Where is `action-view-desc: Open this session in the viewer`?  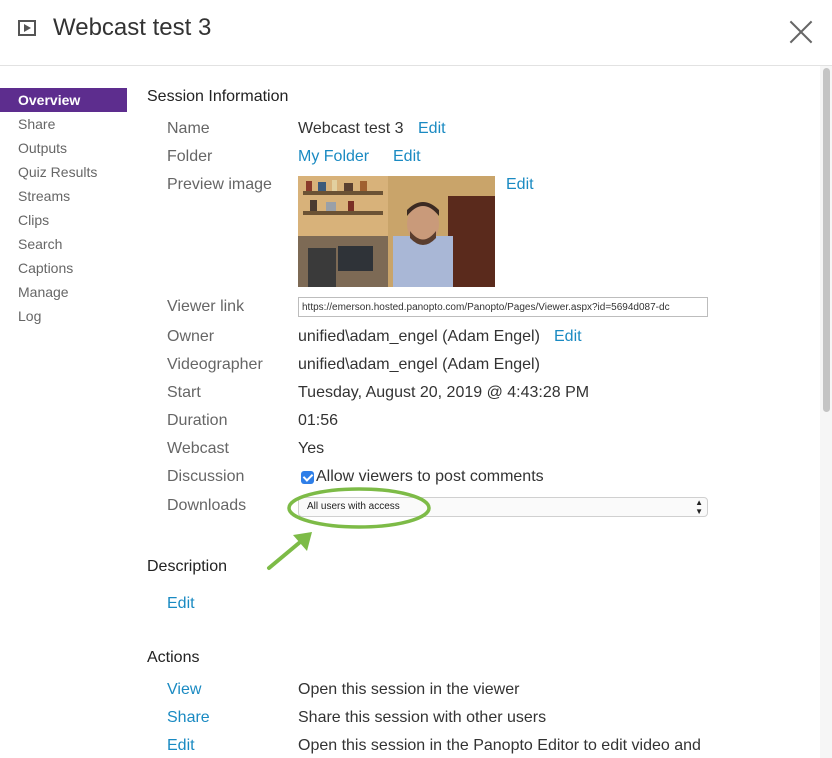
action-view-desc: Open this session in the viewer is located at coordinates (409, 689).